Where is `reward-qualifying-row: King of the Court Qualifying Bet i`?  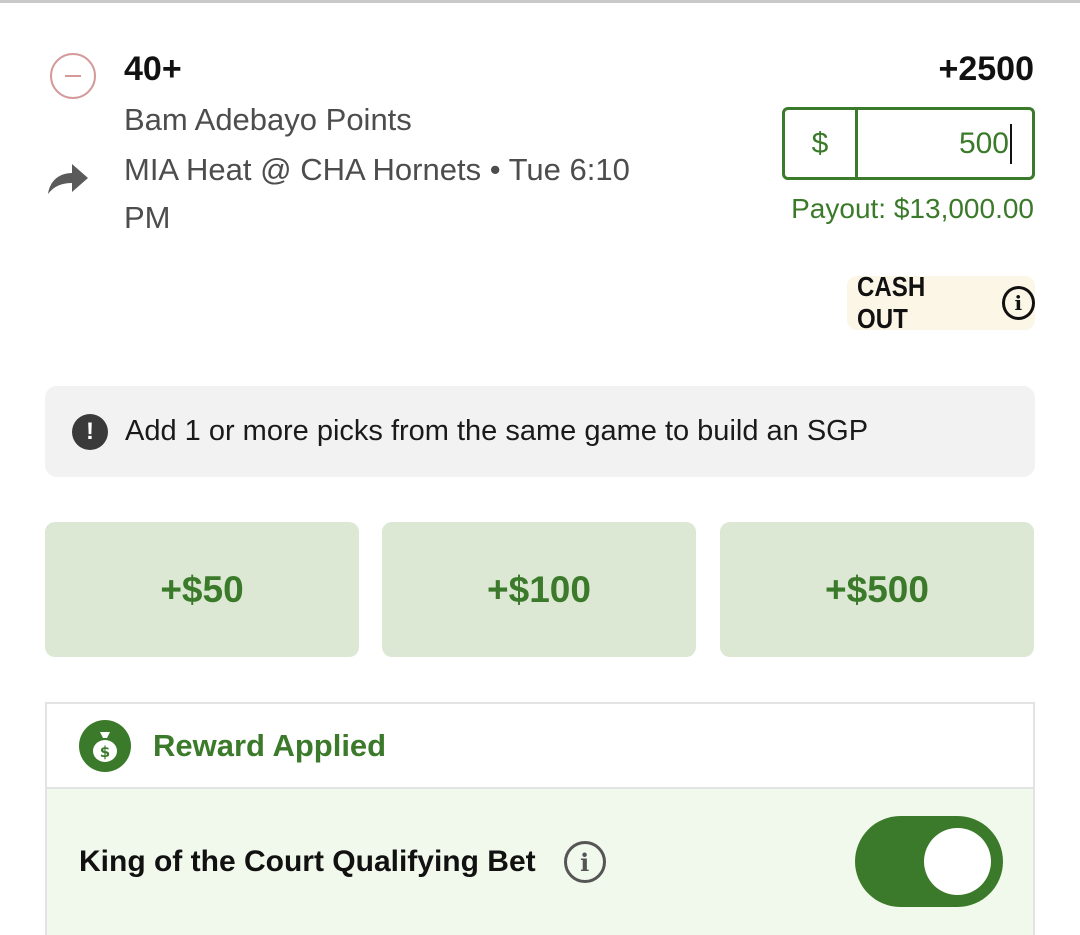 reward-qualifying-row: King of the Court Qualifying Bet i is located at coordinates (540, 862).